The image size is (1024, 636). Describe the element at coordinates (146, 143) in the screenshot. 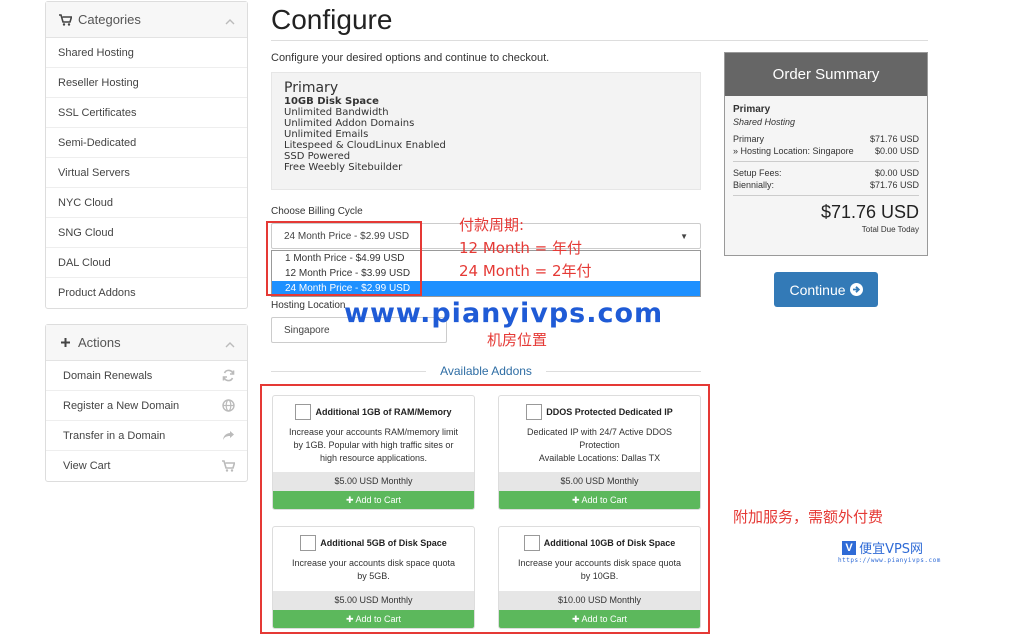

I see `sidebar-item-semi-dedicated: Semi-Dedicated` at that location.